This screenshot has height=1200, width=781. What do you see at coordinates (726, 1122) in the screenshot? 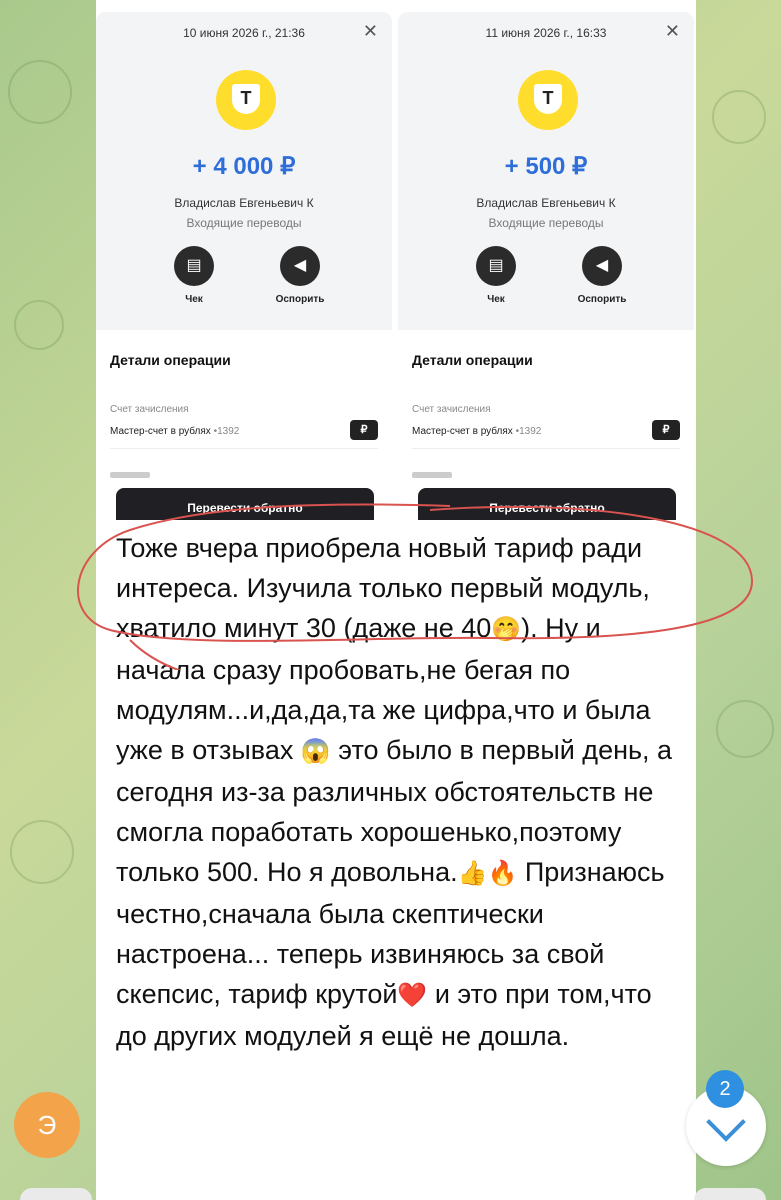
I see `chevron-down-icon` at bounding box center [726, 1122].